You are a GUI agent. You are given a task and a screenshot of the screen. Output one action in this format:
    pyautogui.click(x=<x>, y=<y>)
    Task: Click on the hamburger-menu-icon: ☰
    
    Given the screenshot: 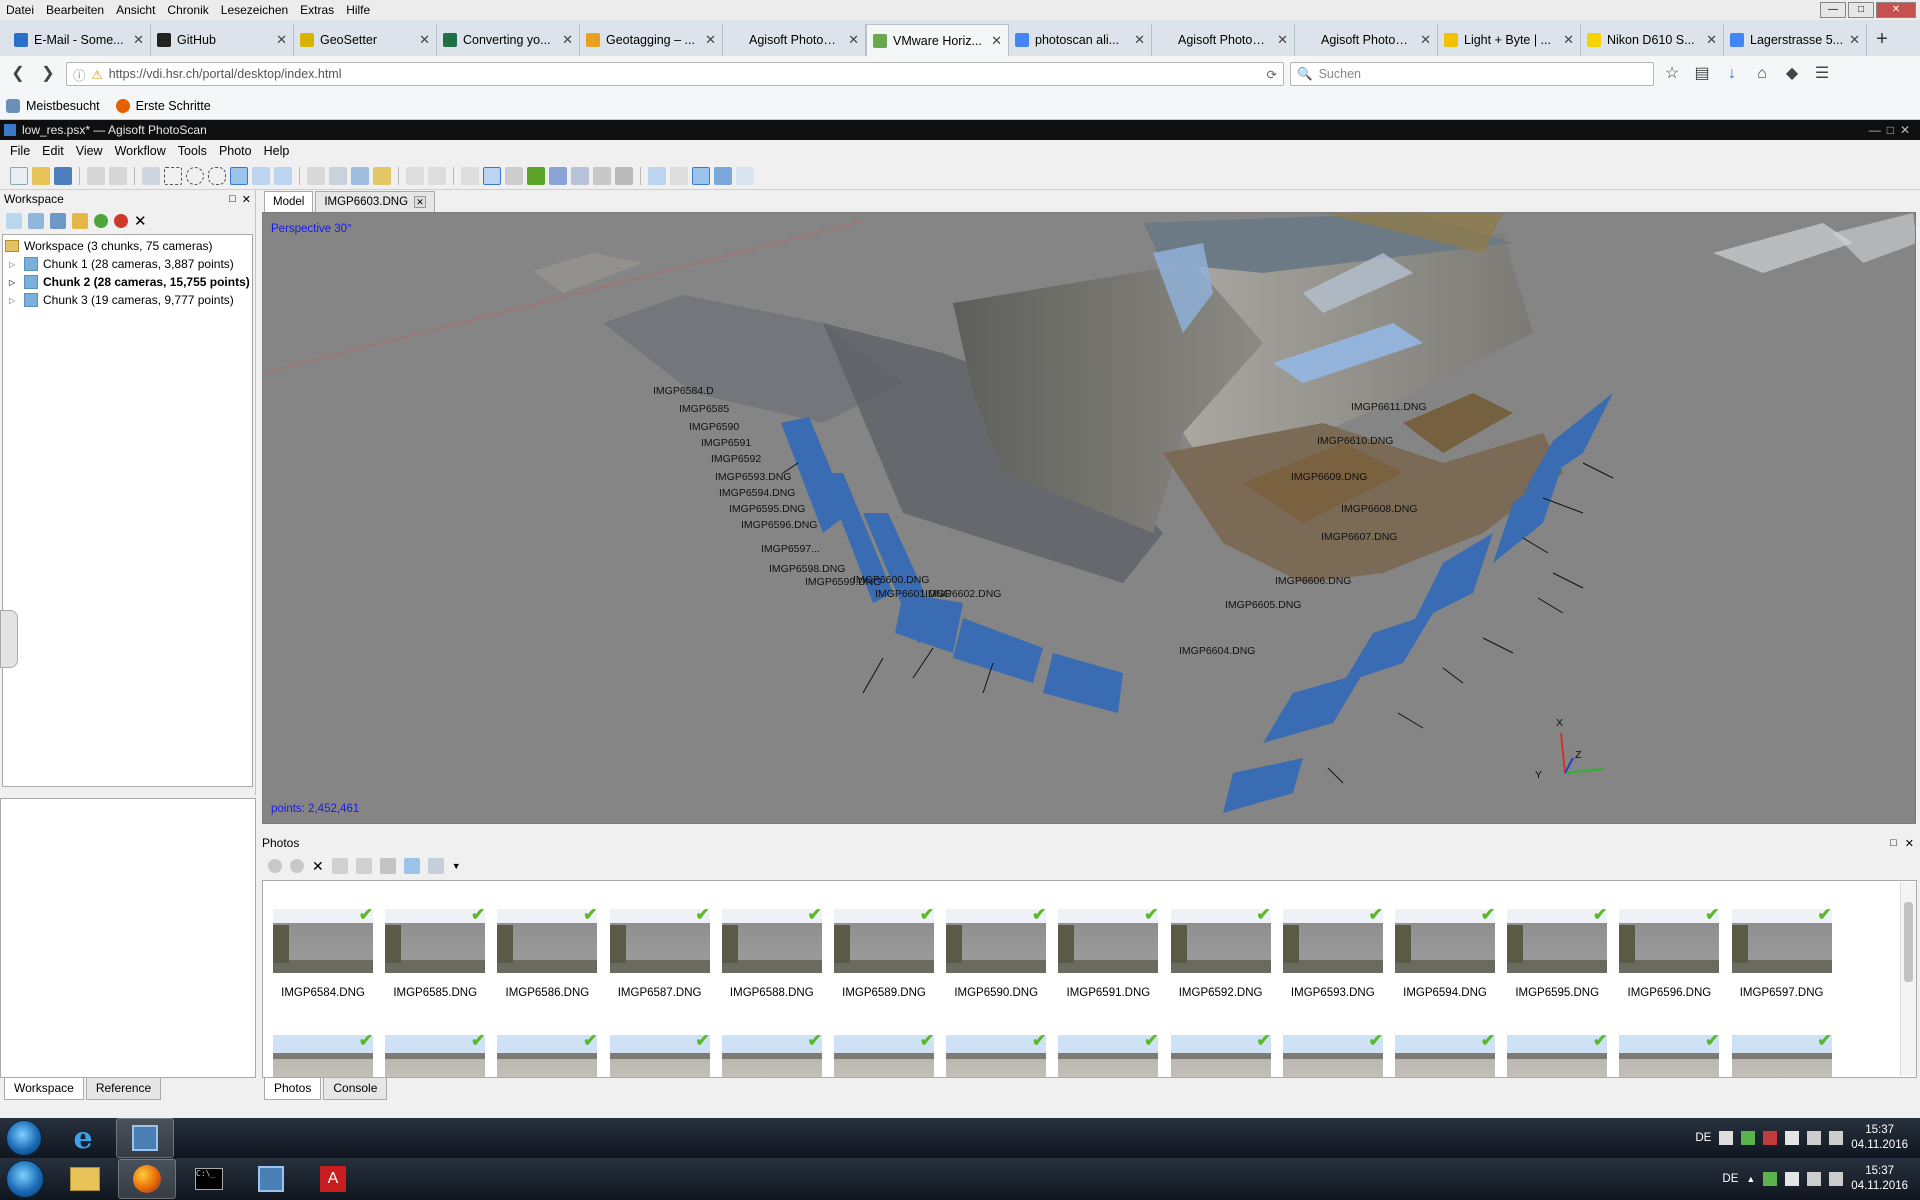 What is the action you would take?
    pyautogui.click(x=1822, y=74)
    